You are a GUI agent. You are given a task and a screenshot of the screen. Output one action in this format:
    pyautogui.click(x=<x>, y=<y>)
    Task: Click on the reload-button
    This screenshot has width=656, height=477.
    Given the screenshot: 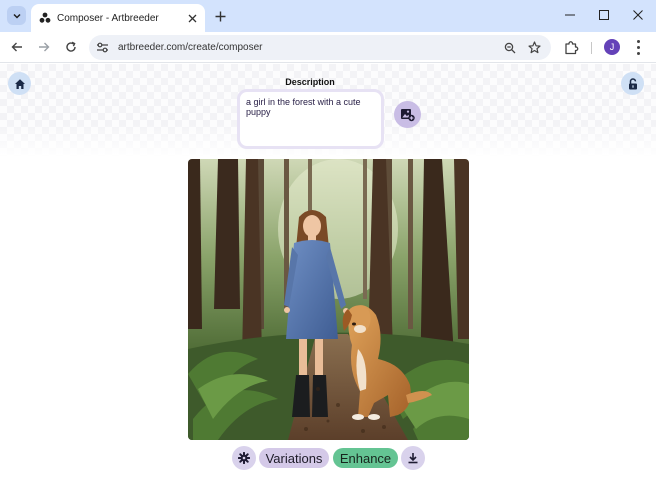 What is the action you would take?
    pyautogui.click(x=71, y=47)
    